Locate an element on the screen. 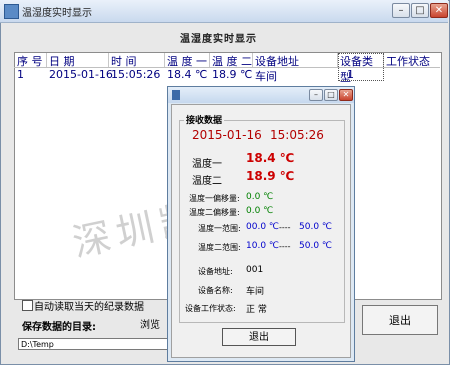  dialog-maximize-button: □ is located at coordinates (331, 95).